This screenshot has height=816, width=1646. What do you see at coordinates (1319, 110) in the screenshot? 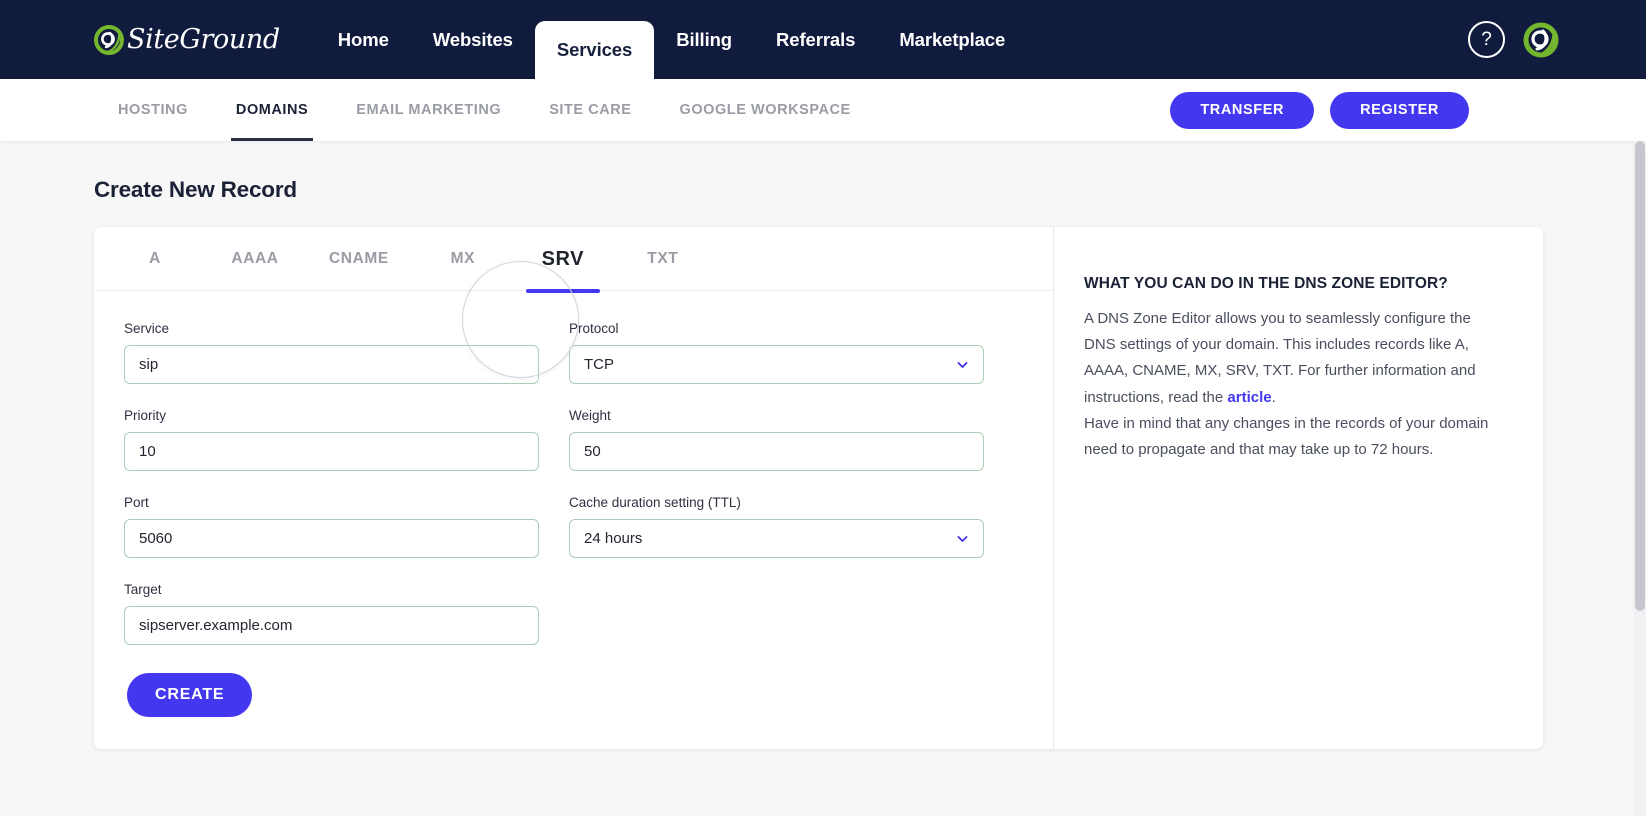
I see `domain-actions: TRANSFER REGISTER` at bounding box center [1319, 110].